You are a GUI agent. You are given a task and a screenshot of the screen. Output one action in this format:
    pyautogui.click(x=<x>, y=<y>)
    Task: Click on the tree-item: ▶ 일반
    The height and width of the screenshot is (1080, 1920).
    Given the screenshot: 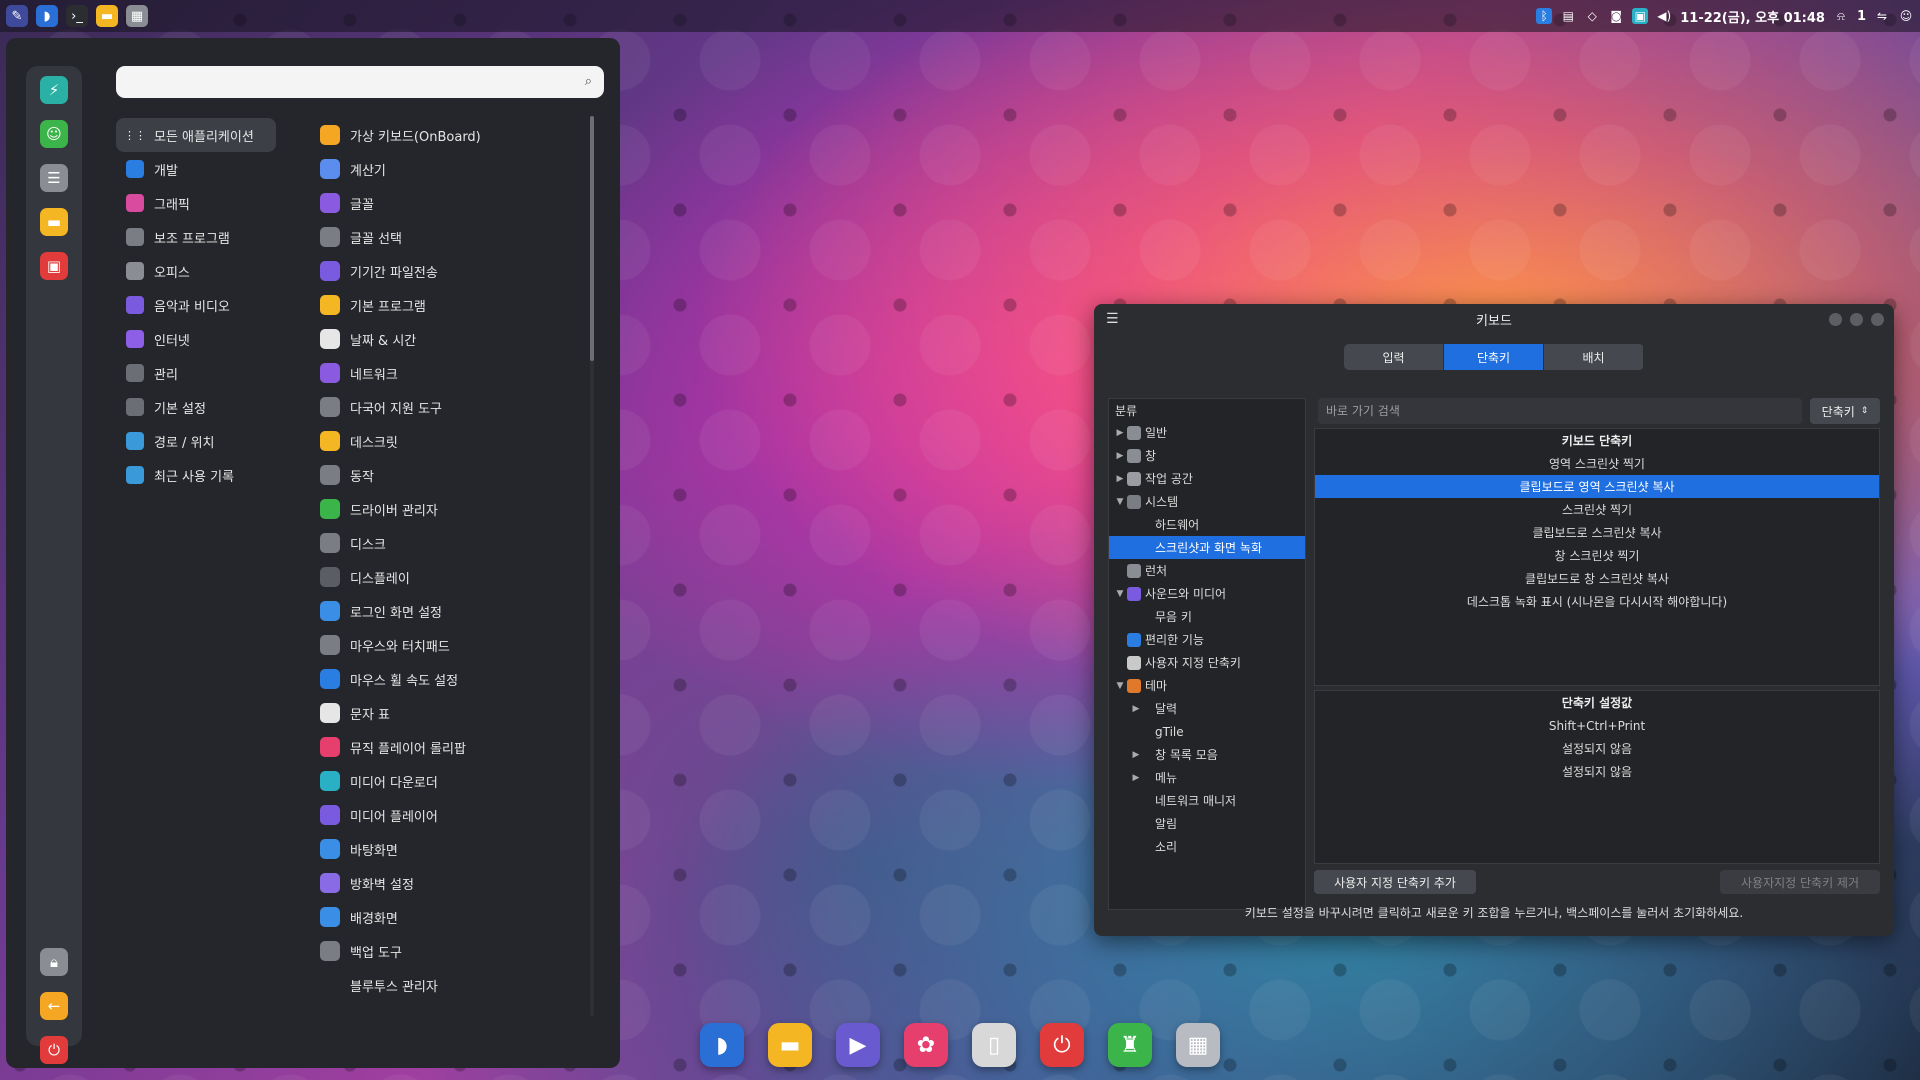 What is the action you would take?
    pyautogui.click(x=1207, y=432)
    